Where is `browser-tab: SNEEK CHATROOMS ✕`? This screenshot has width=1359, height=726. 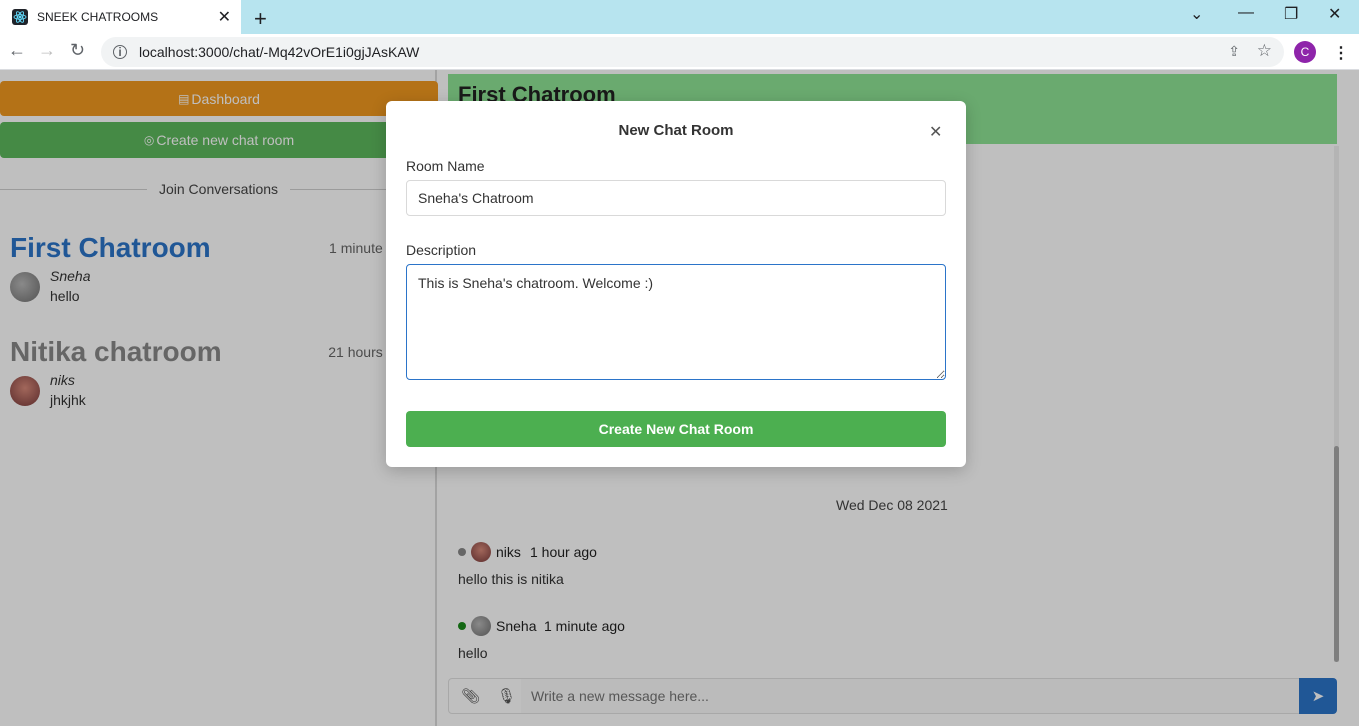
browser-tab: SNEEK CHATROOMS ✕ is located at coordinates (120, 17).